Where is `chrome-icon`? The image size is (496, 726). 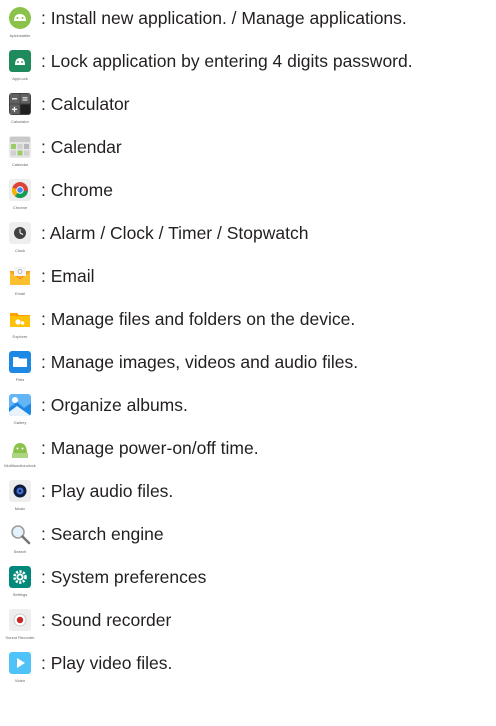 chrome-icon is located at coordinates (20, 190).